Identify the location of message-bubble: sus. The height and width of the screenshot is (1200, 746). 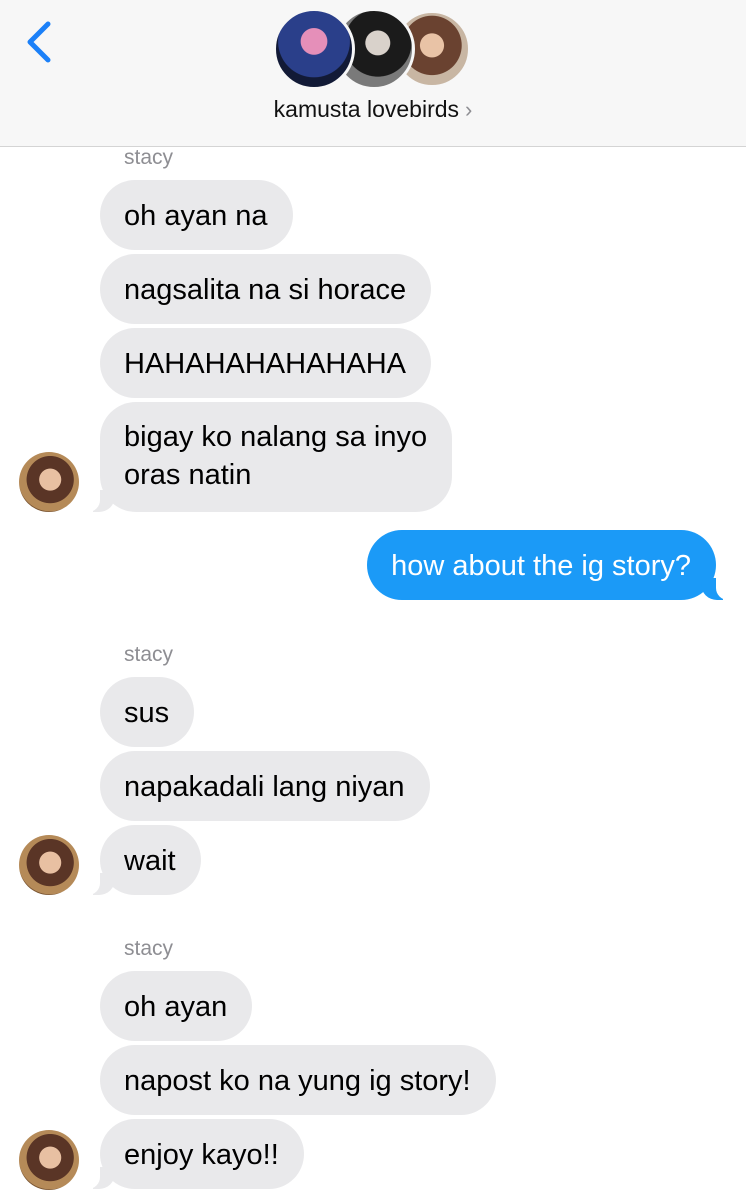
(147, 712).